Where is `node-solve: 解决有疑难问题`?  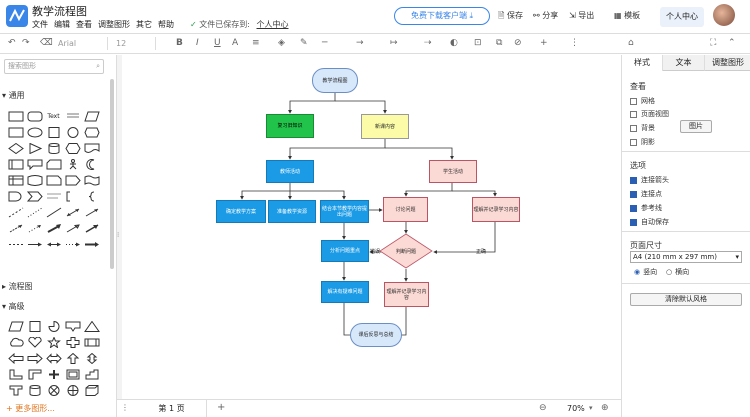 node-solve: 解决有疑难问题 is located at coordinates (345, 292).